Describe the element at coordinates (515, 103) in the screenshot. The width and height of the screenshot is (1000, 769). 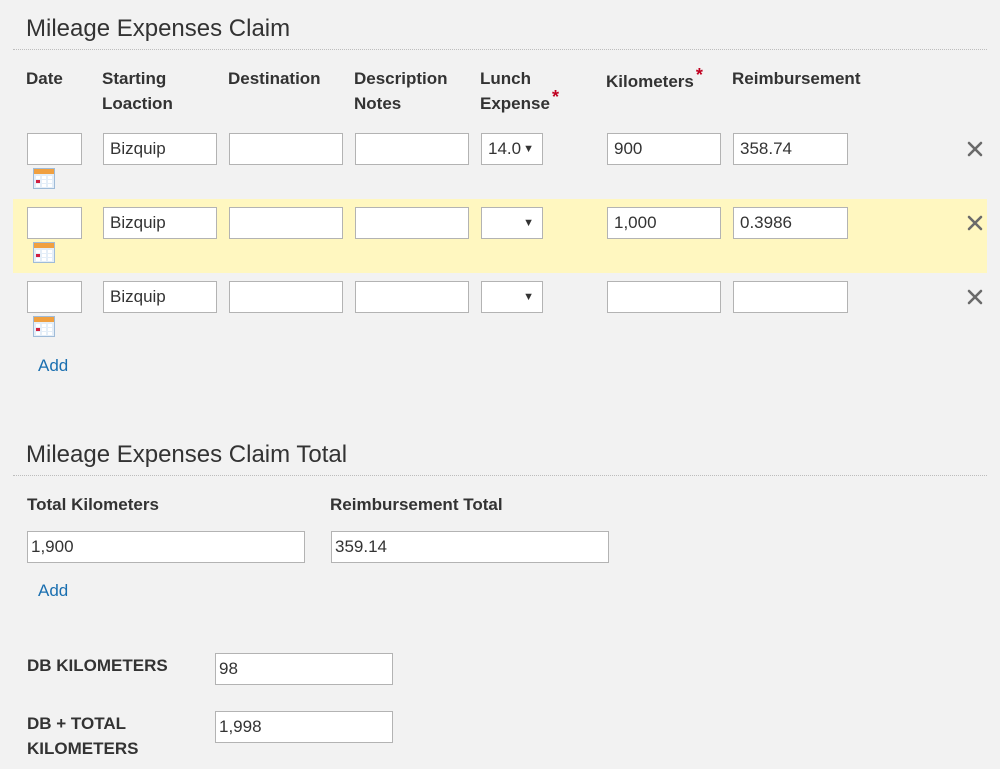
I see `column-header-lunch-line2: Expense` at that location.